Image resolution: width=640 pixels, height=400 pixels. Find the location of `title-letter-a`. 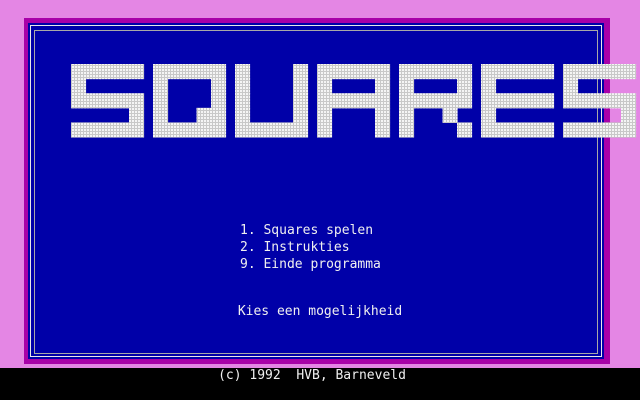

title-letter-a is located at coordinates (354, 101).